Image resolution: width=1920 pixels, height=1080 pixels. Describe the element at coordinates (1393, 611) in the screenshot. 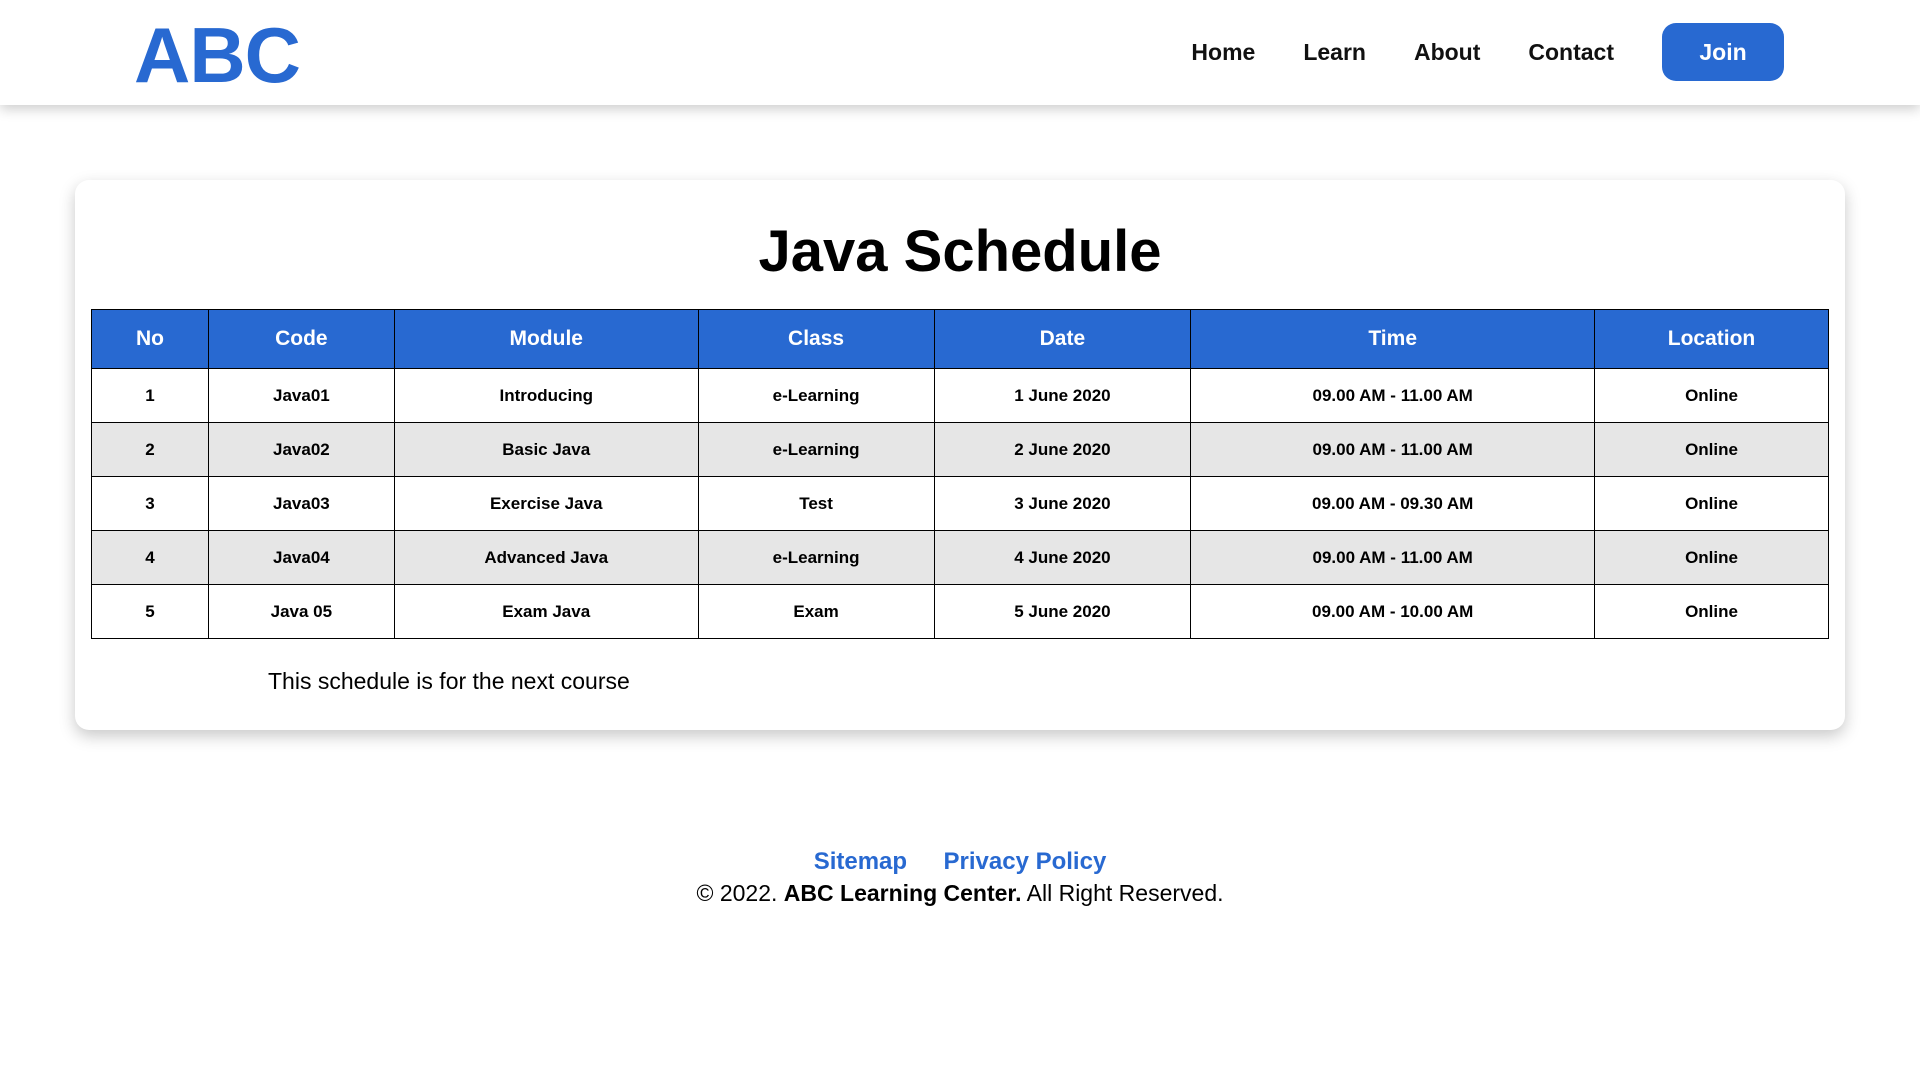

I see `table-cell: 09.00 AM - 10.00 AM` at that location.